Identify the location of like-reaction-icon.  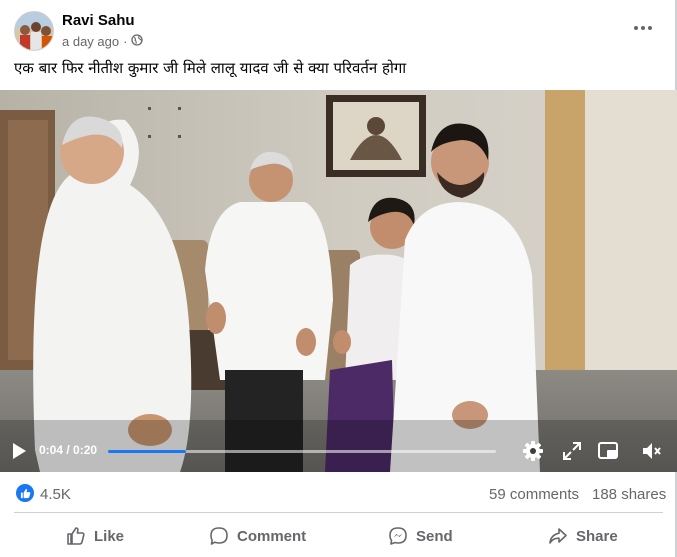
(25, 493).